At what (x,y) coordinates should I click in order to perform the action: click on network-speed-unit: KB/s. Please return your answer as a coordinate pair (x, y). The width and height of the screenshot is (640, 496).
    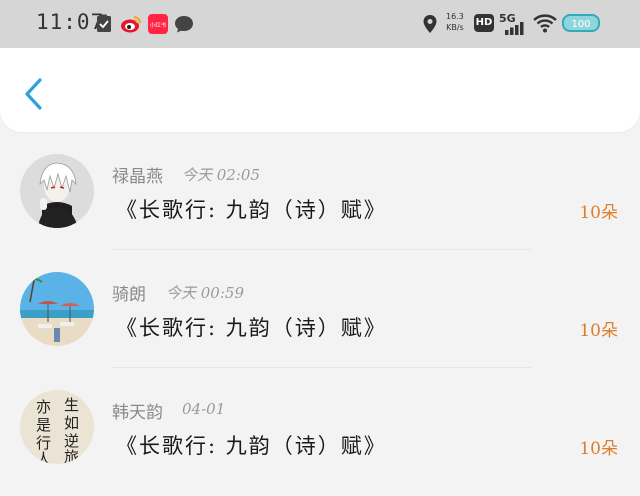
    Looking at the image, I should click on (455, 27).